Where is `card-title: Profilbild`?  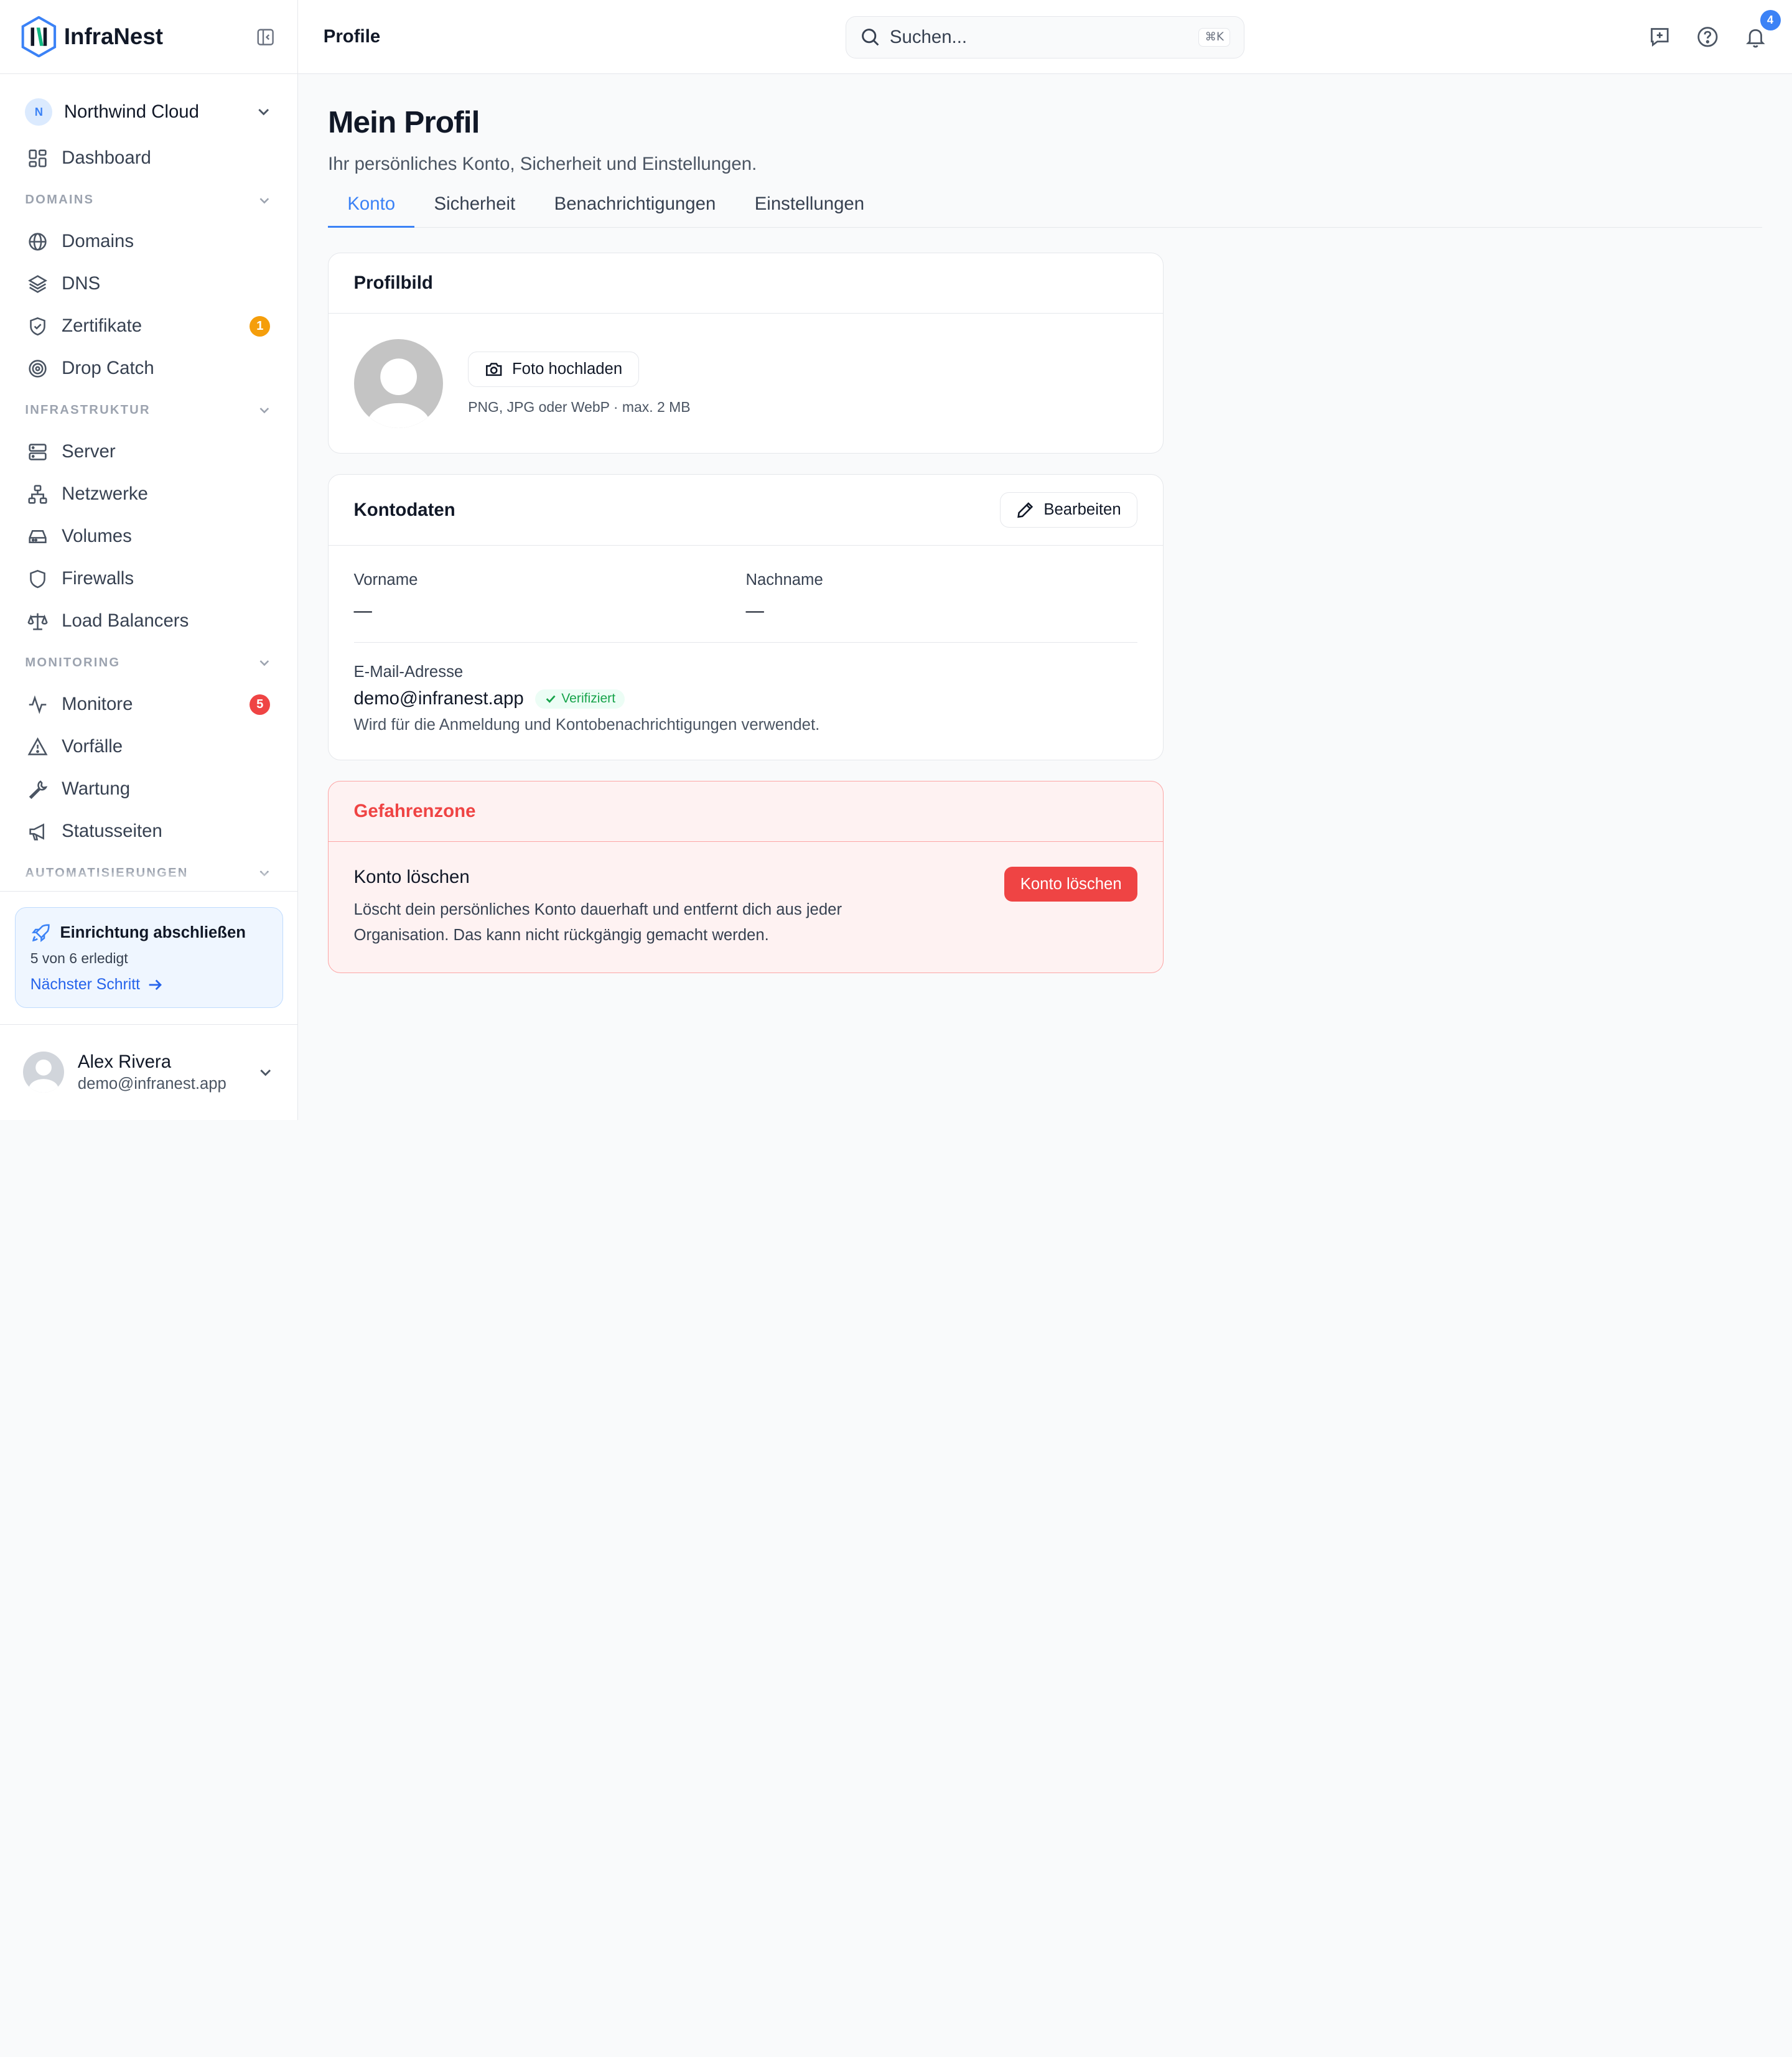
card-title: Profilbild is located at coordinates (746, 283).